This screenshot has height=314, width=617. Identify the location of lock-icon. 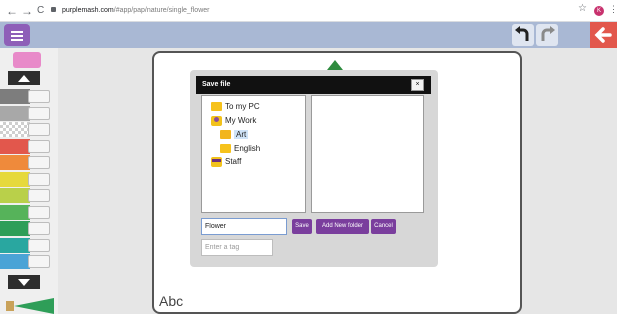
(53, 9).